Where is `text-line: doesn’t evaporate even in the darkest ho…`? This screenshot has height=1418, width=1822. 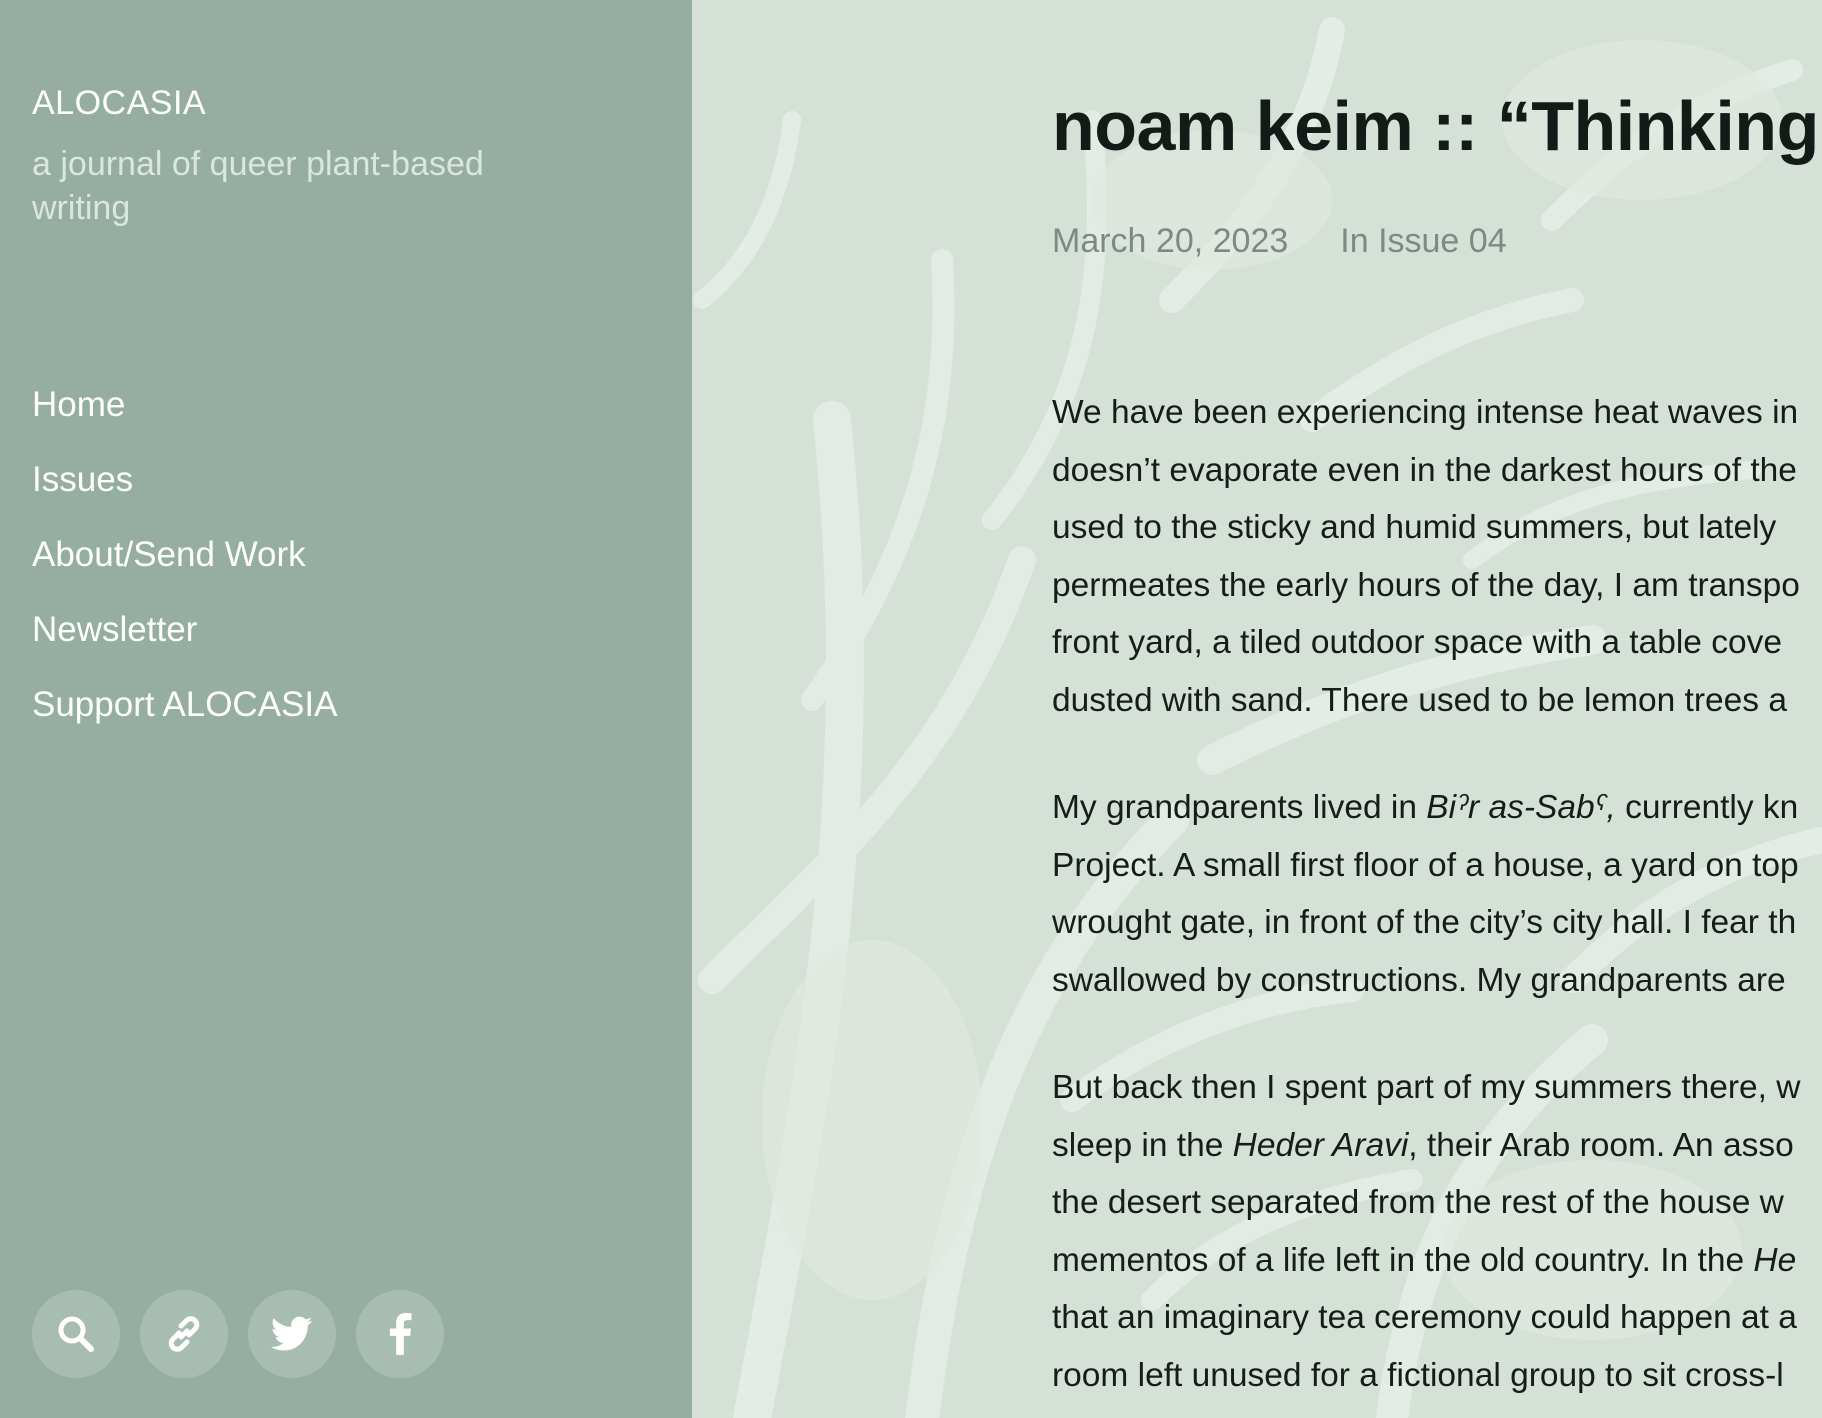 text-line: doesn’t evaporate even in the darkest ho… is located at coordinates (1424, 470).